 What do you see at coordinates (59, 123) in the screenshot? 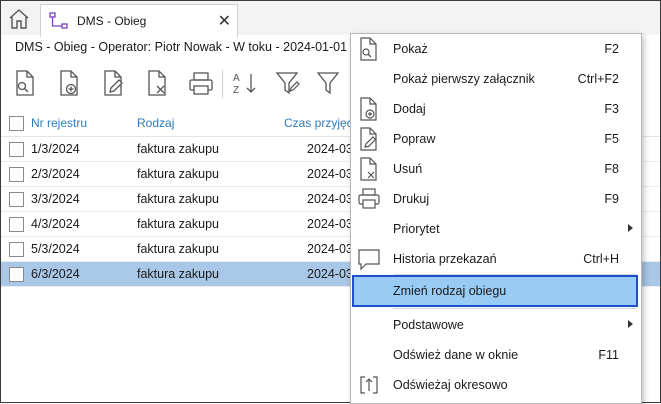
I see `column-header-nr-rejestru: Nr rejestru` at bounding box center [59, 123].